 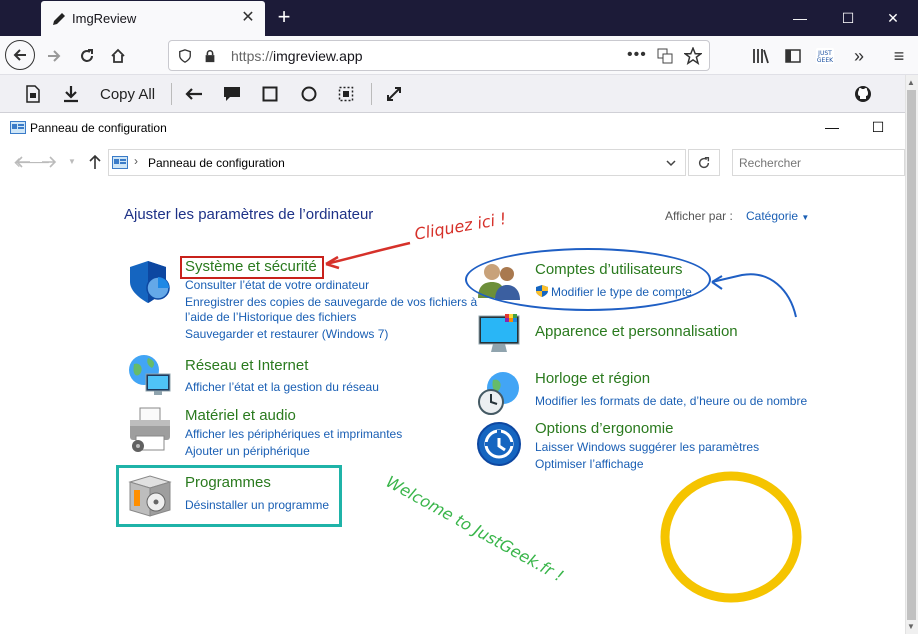 What do you see at coordinates (368, 253) in the screenshot?
I see `red-arrow-line` at bounding box center [368, 253].